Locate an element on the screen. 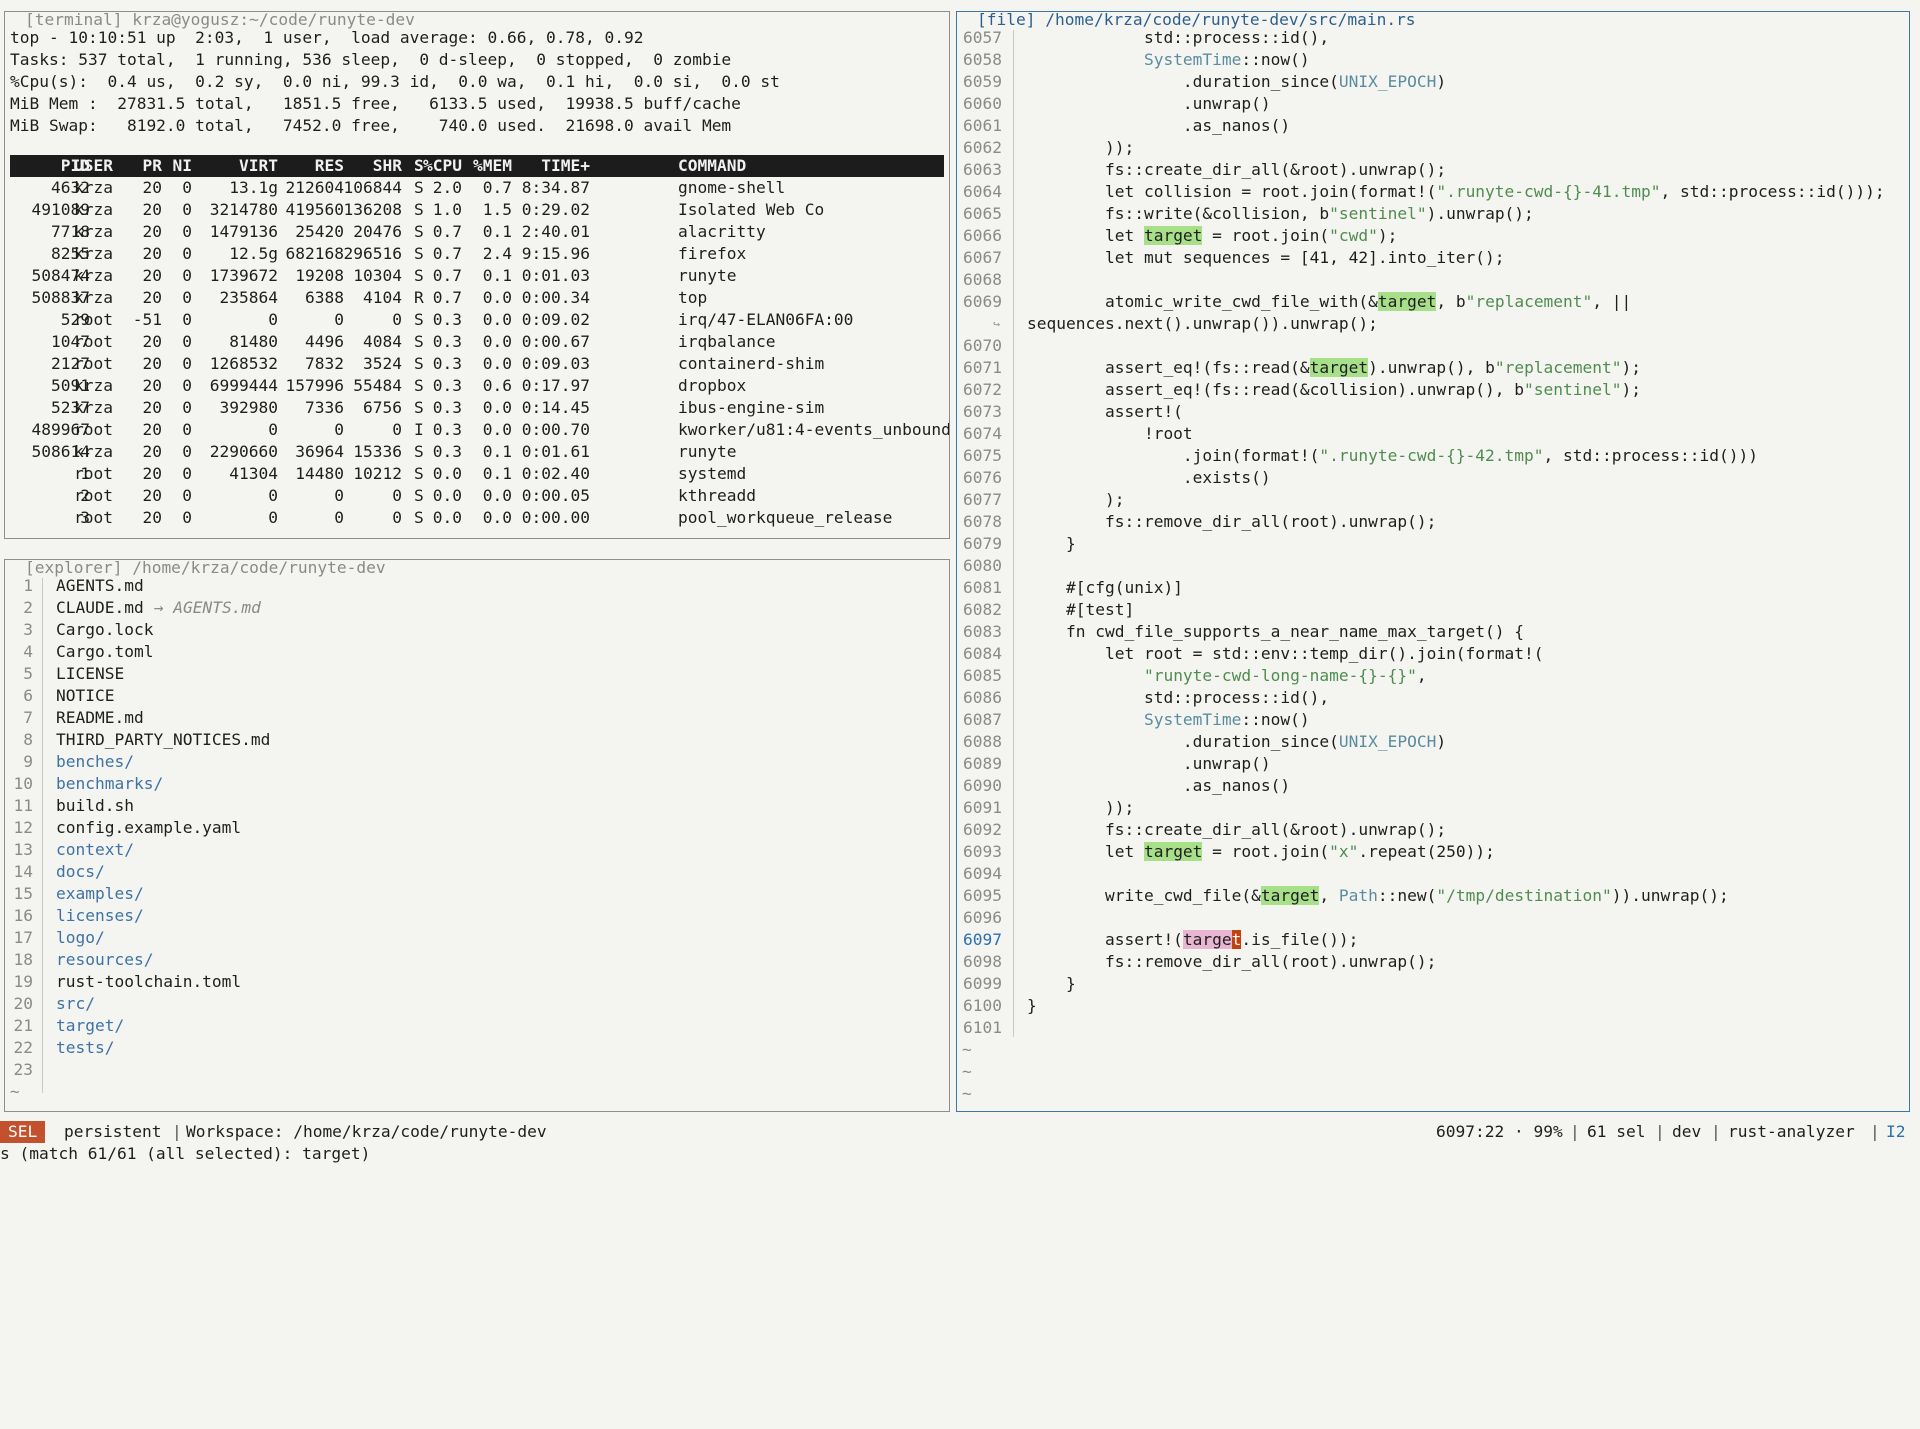 Image resolution: width=1920 pixels, height=1429 pixels. list-item: 17 logo/ is located at coordinates (475, 938).